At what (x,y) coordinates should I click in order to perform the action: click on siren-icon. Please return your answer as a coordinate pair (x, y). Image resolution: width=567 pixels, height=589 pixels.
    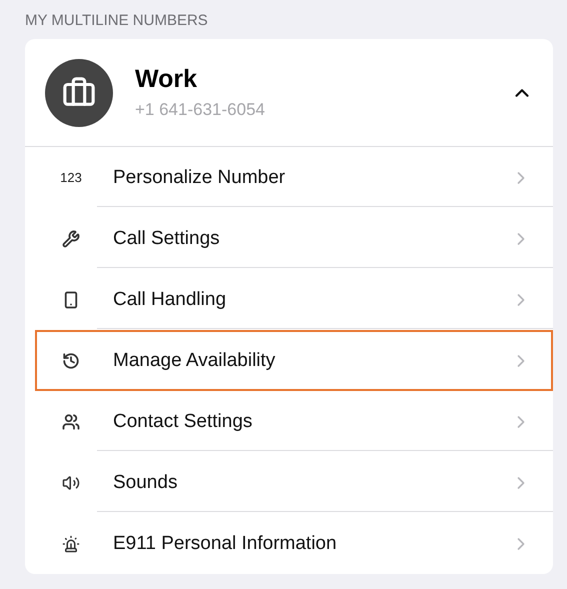
    Looking at the image, I should click on (71, 543).